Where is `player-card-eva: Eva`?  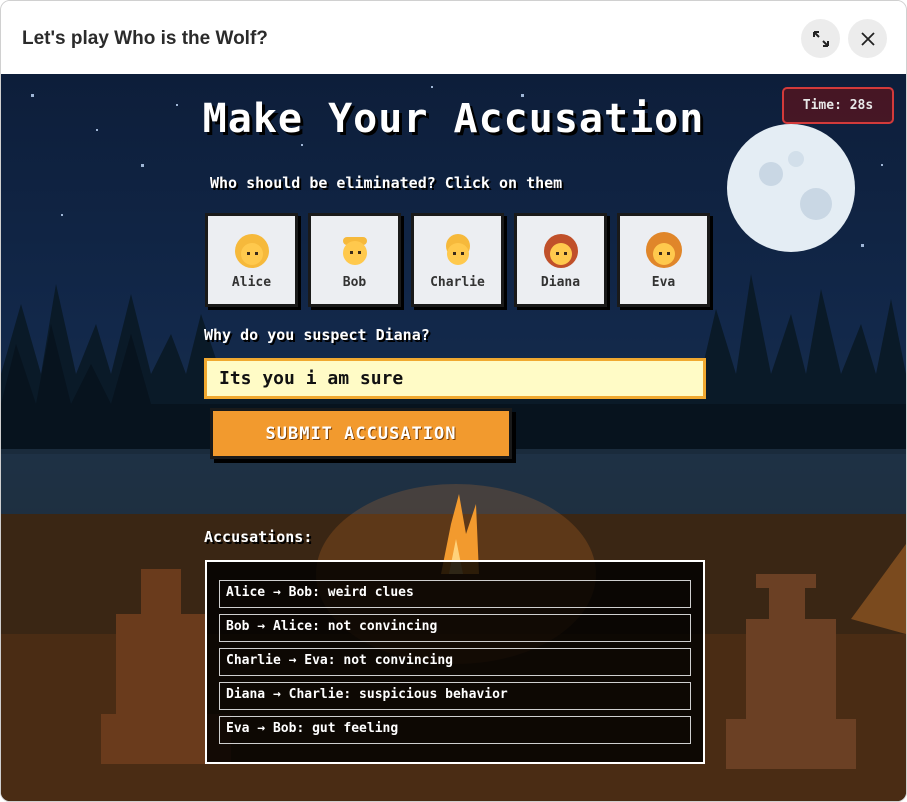 player-card-eva: Eva is located at coordinates (663, 260).